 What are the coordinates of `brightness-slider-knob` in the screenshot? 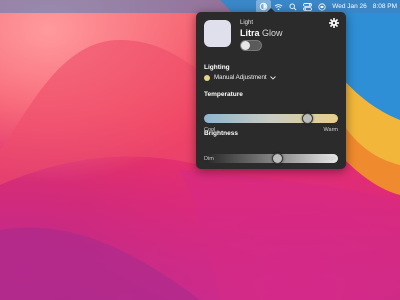 It's located at (277, 158).